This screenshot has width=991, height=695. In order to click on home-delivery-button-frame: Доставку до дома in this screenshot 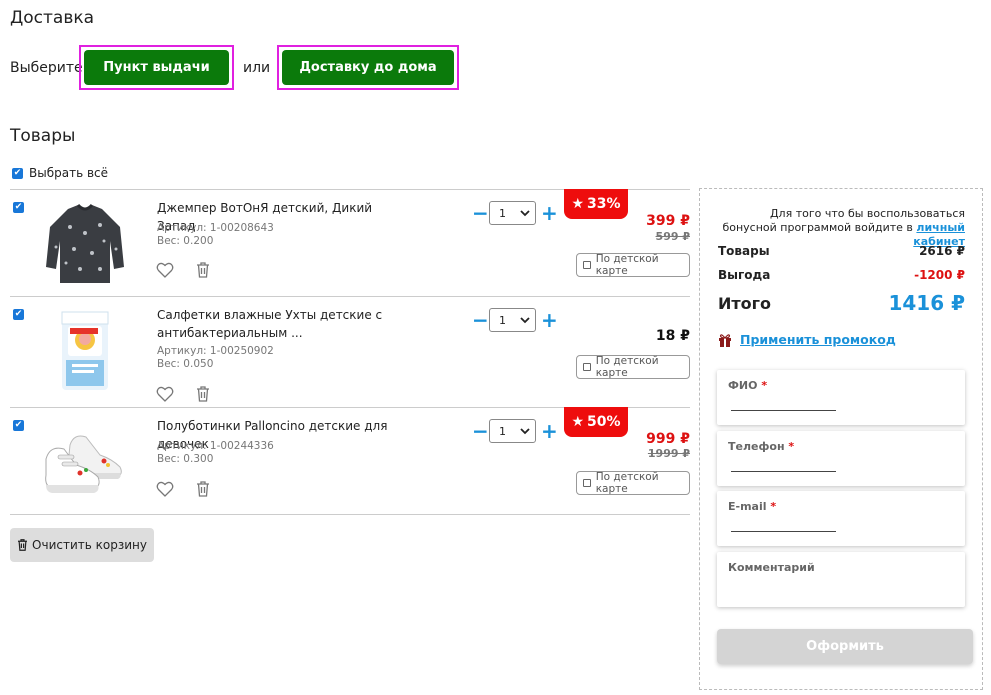, I will do `click(368, 67)`.